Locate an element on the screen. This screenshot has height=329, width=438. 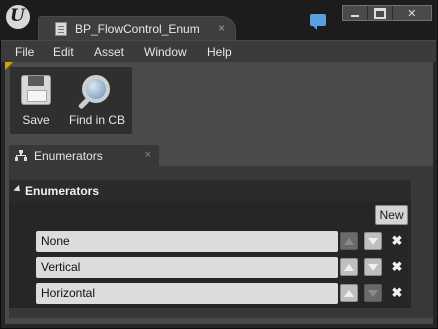
window-controls: ✕ is located at coordinates (387, 13).